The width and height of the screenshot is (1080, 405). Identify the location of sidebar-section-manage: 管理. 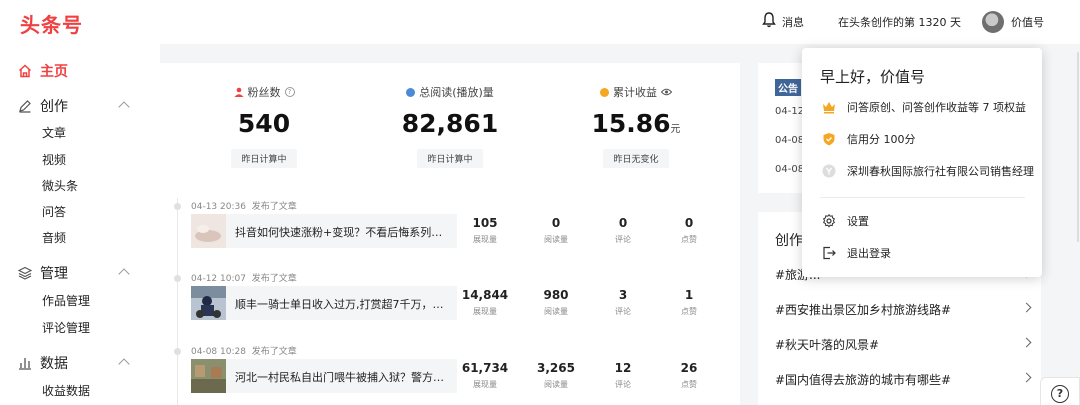
(43, 273).